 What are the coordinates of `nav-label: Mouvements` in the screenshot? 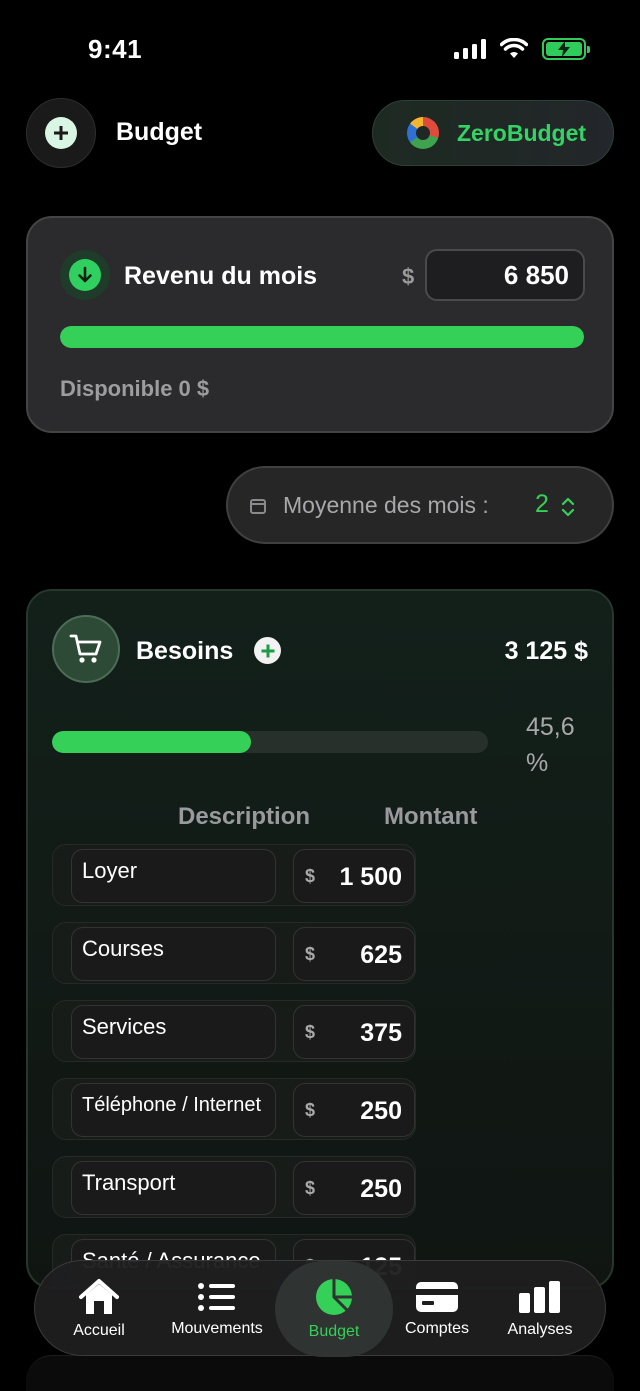 It's located at (217, 1328).